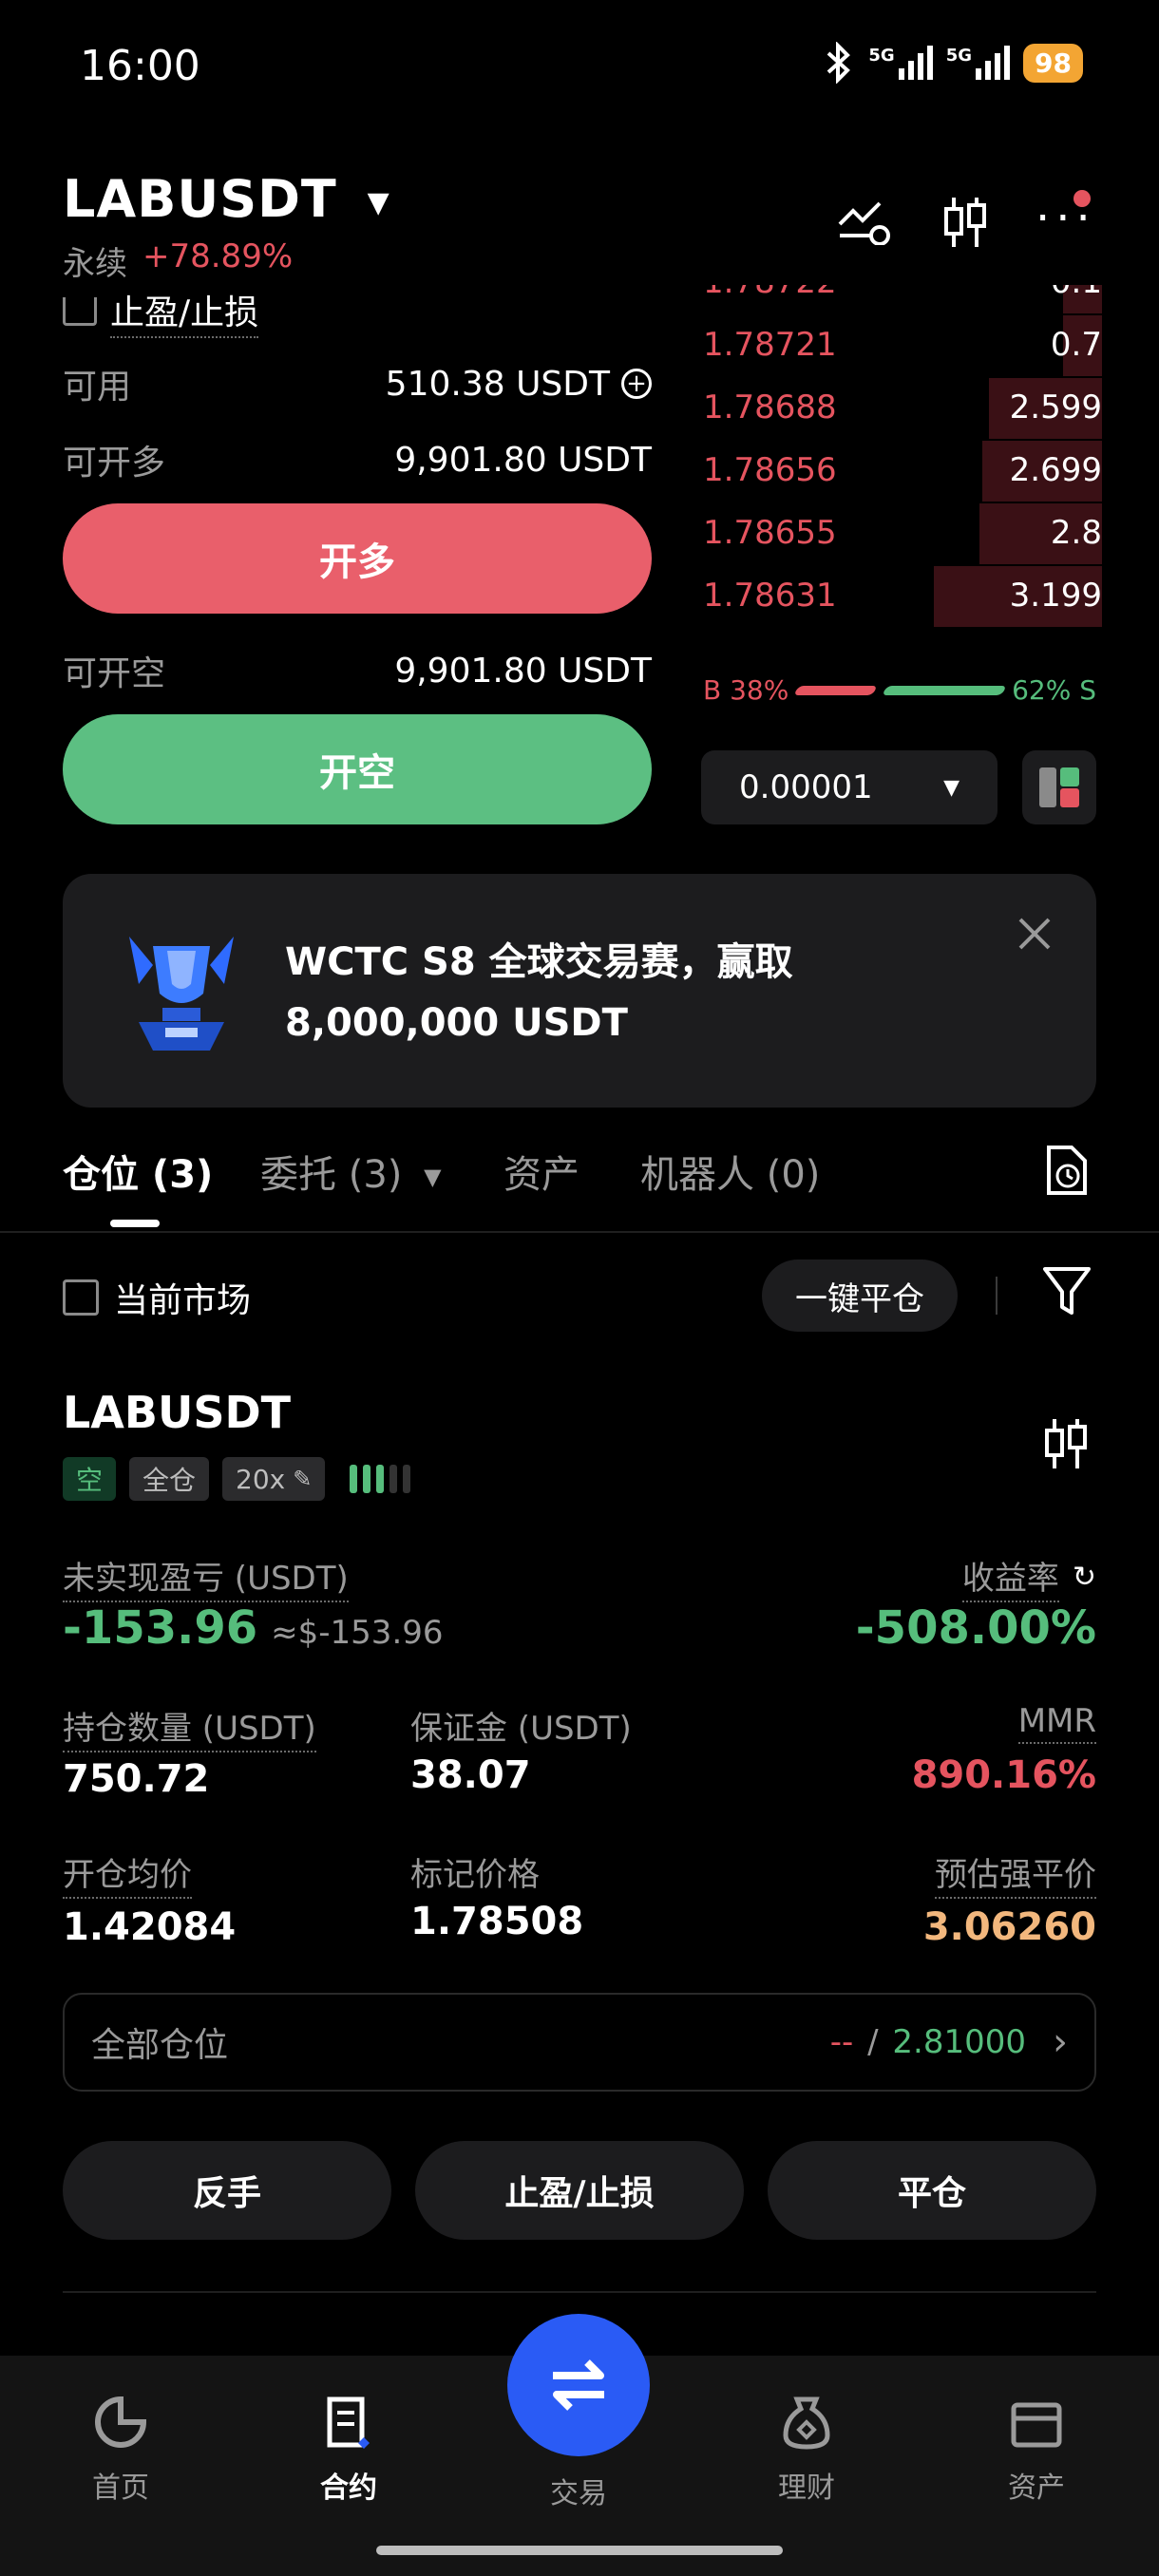 The height and width of the screenshot is (2576, 1159). What do you see at coordinates (181, 994) in the screenshot?
I see `trophy-icon` at bounding box center [181, 994].